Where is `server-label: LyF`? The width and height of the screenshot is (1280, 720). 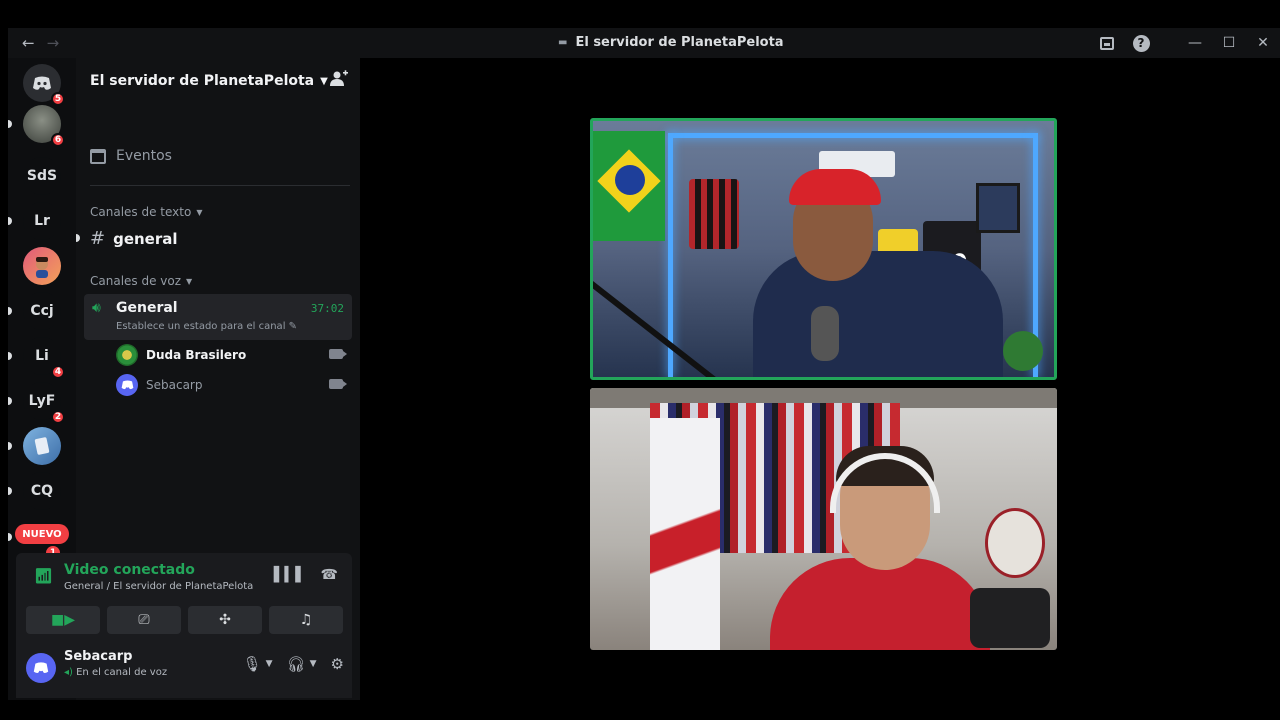
server-label: LyF is located at coordinates (42, 401).